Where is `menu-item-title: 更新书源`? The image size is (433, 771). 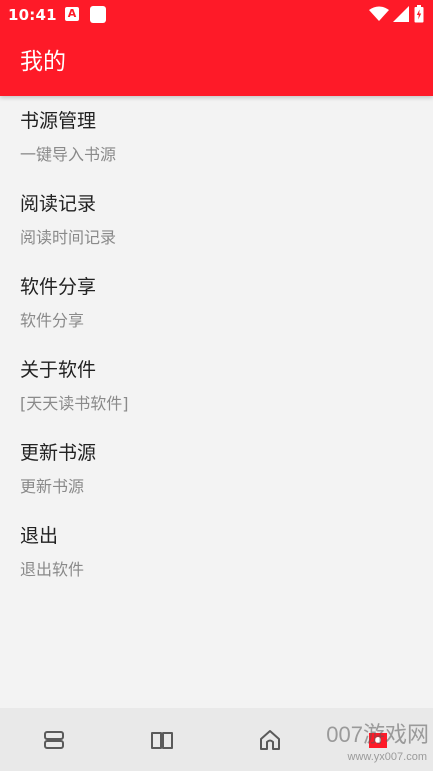 menu-item-title: 更新书源 is located at coordinates (58, 453).